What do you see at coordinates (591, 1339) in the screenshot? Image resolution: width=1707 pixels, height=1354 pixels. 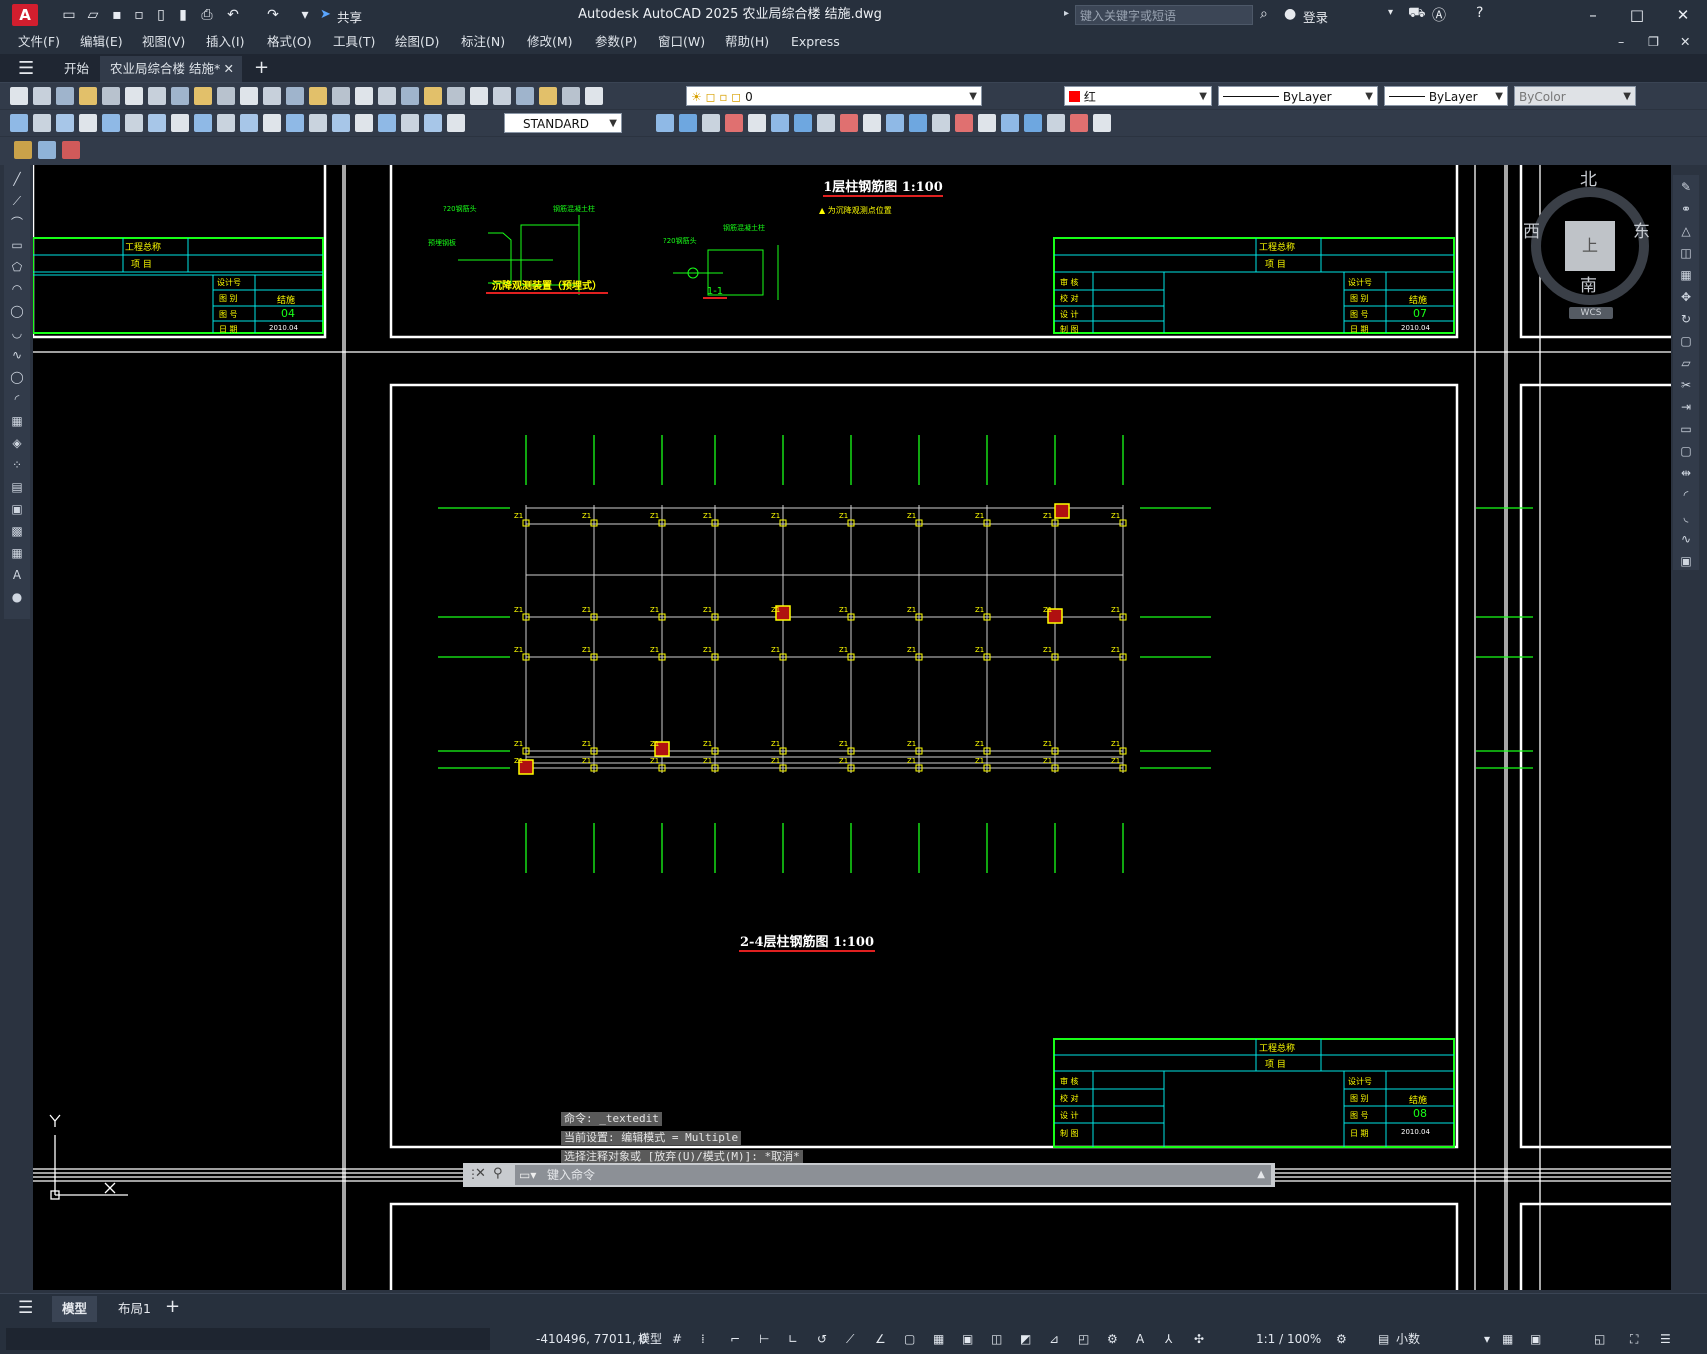 I see `coordinate-readout: -410496, 77011, 0` at bounding box center [591, 1339].